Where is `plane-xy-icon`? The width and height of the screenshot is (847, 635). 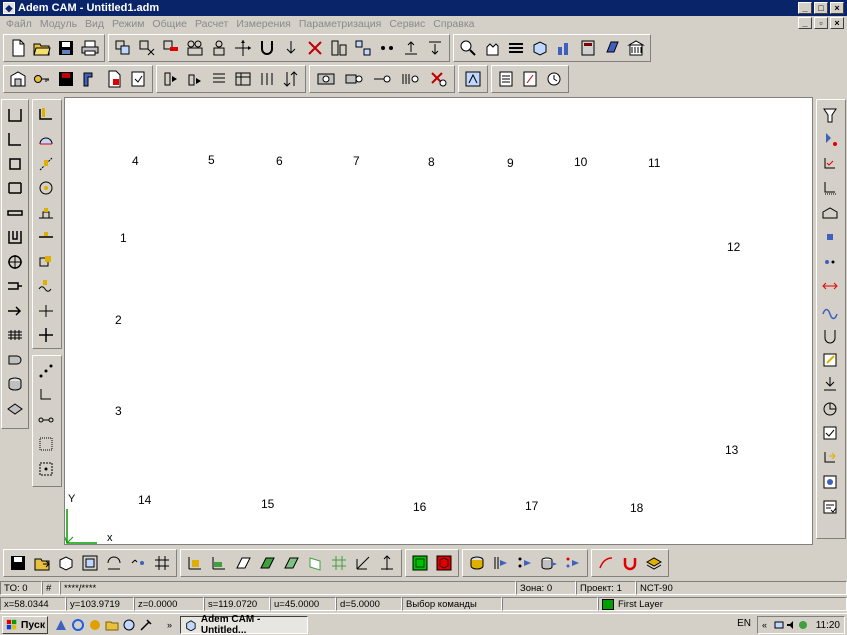 plane-xy-icon is located at coordinates (195, 563).